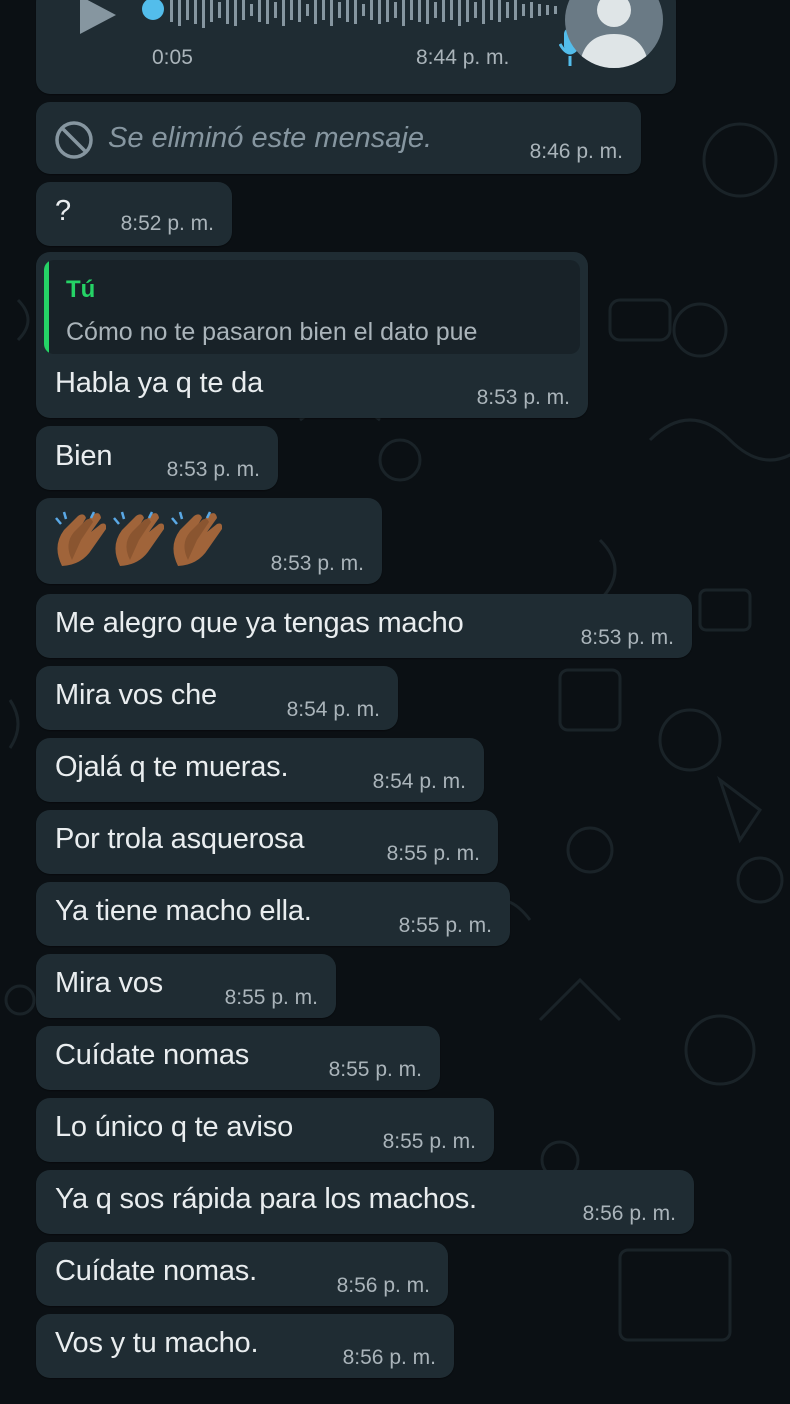  Describe the element at coordinates (183, 911) in the screenshot. I see `message-text: Ya tiene macho ella.` at that location.